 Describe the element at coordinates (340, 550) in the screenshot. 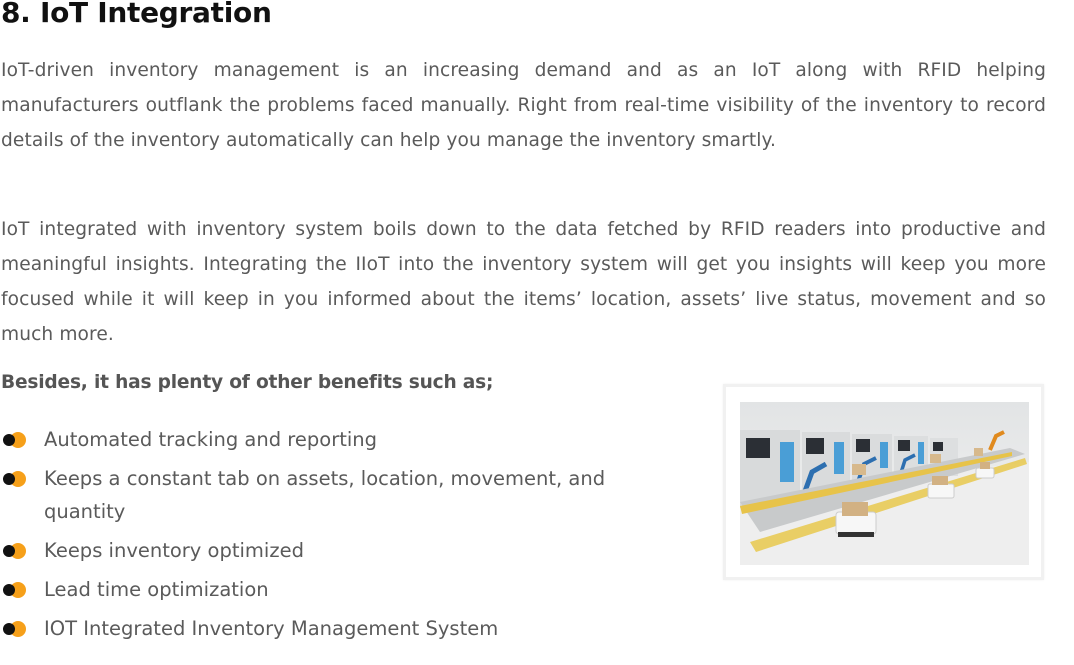

I see `list-item: Keeps inventory optimized` at that location.